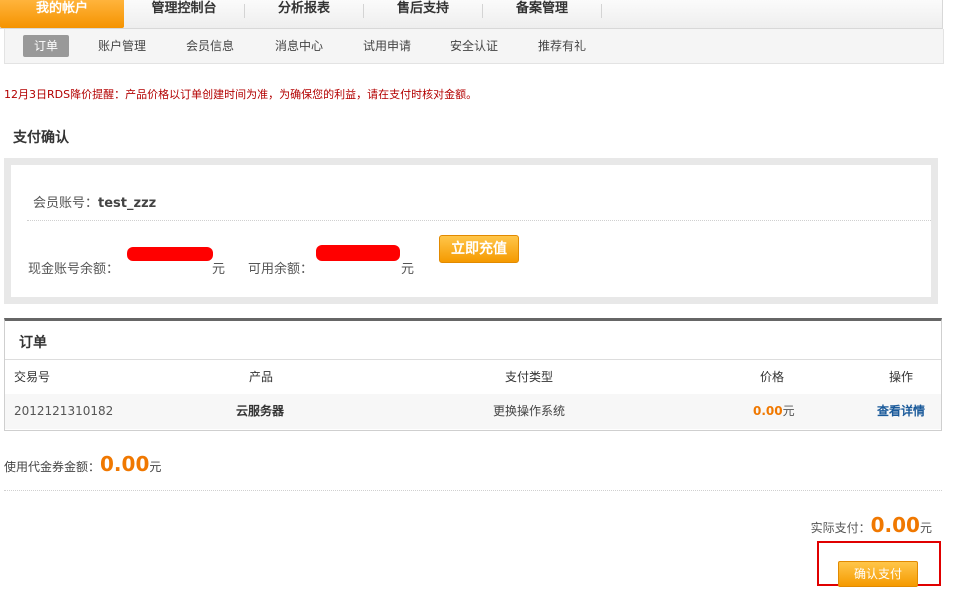  Describe the element at coordinates (408, 269) in the screenshot. I see `available-balance-currency: 元` at that location.